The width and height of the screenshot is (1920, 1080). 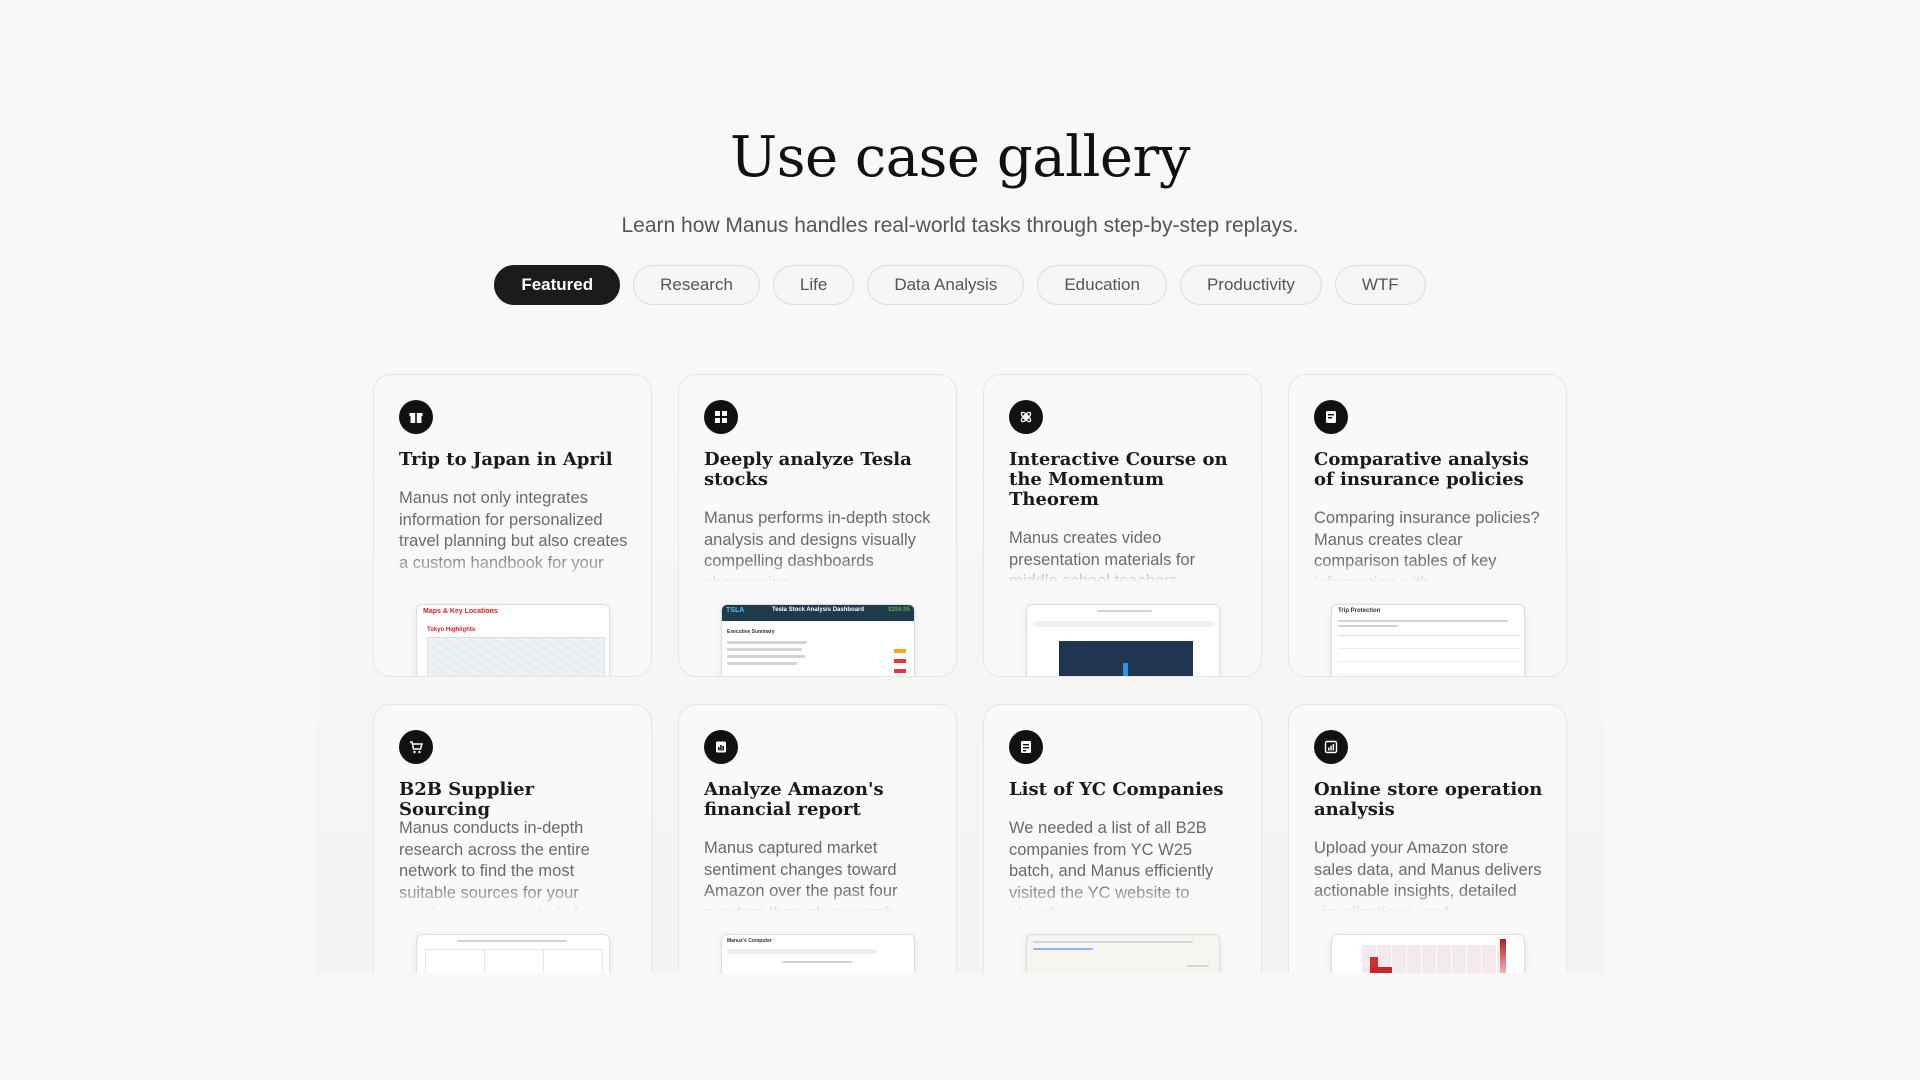 What do you see at coordinates (416, 417) in the screenshot?
I see `gift-icon` at bounding box center [416, 417].